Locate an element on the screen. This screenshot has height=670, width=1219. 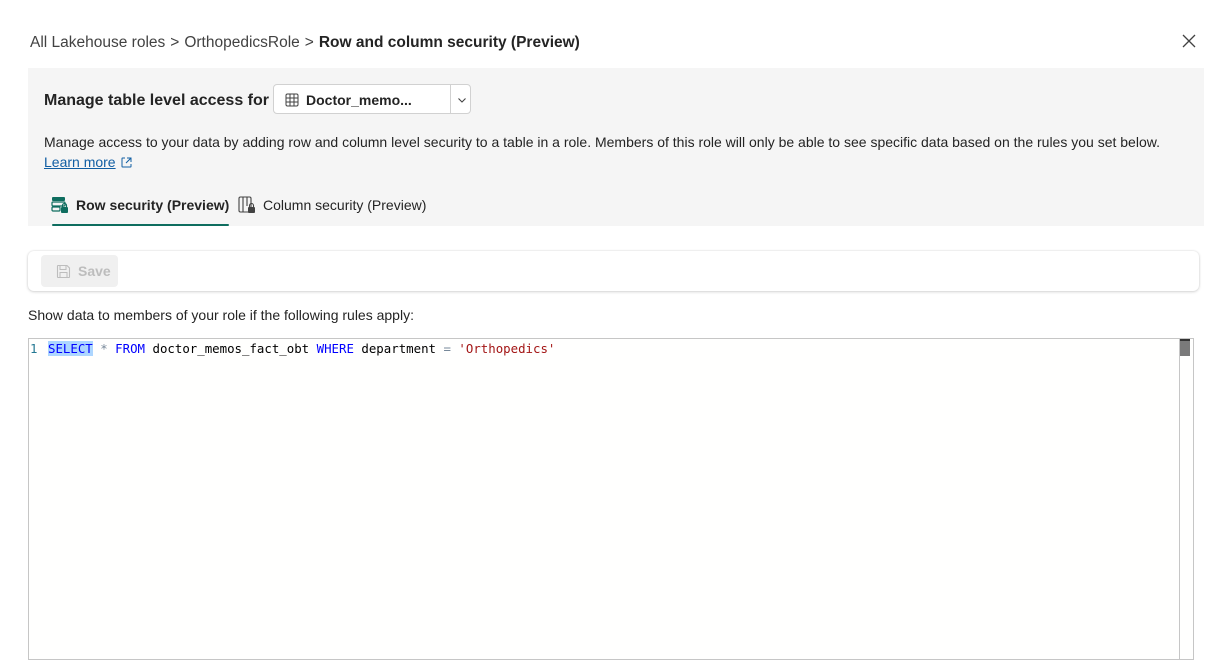
close-icon is located at coordinates (1189, 41).